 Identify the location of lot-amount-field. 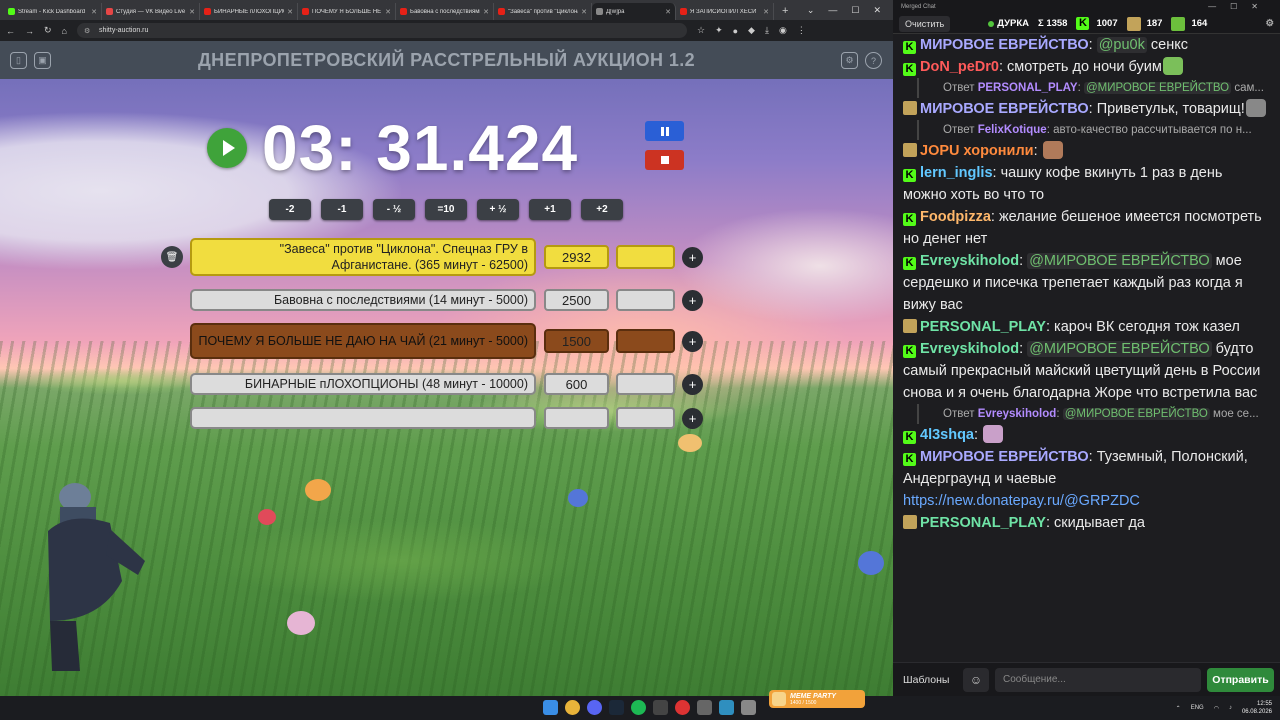
(576, 418).